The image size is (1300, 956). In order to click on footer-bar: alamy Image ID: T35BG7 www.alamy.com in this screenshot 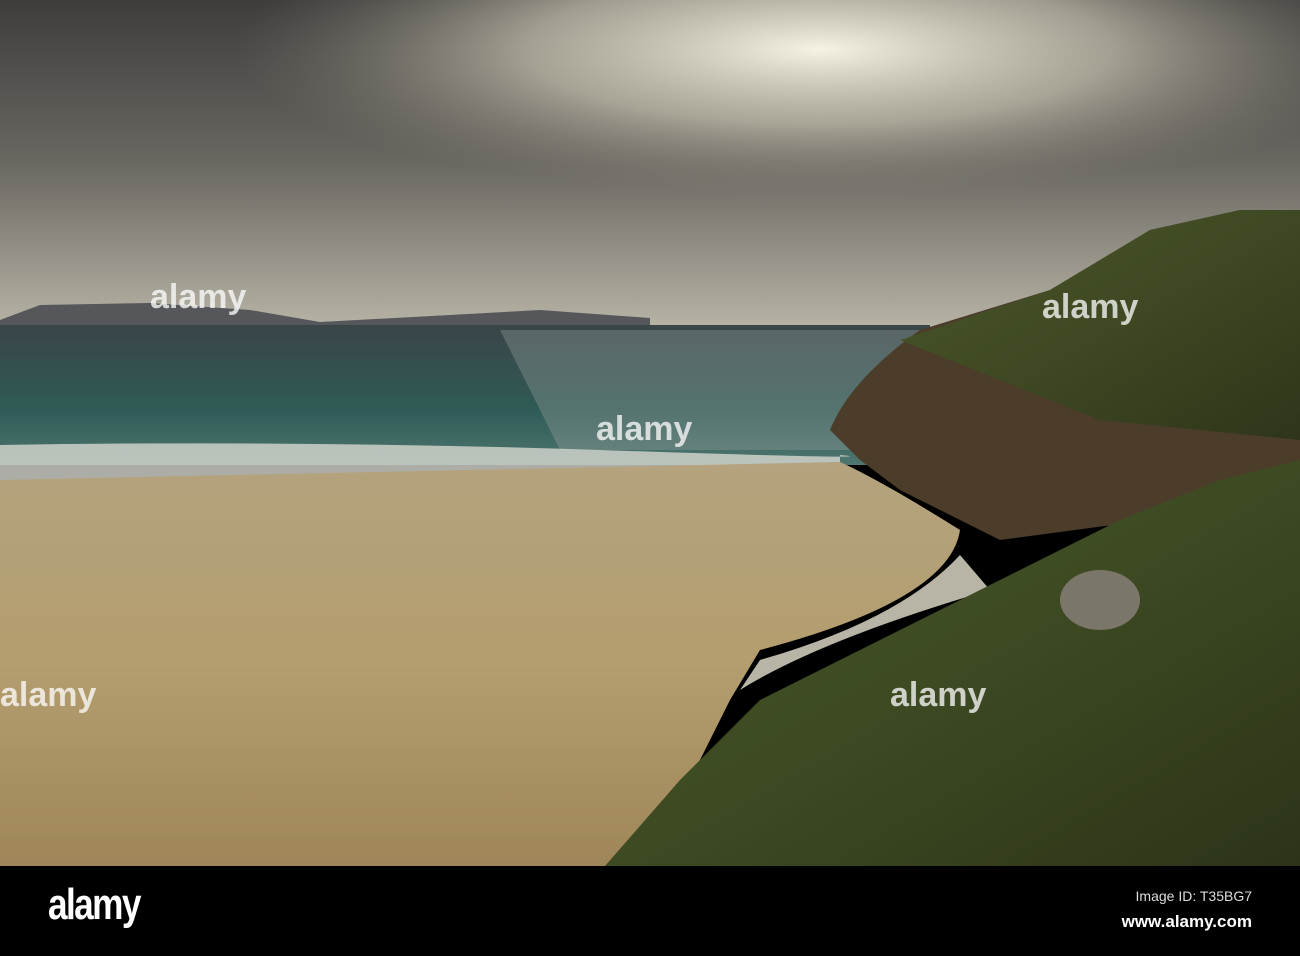, I will do `click(650, 911)`.